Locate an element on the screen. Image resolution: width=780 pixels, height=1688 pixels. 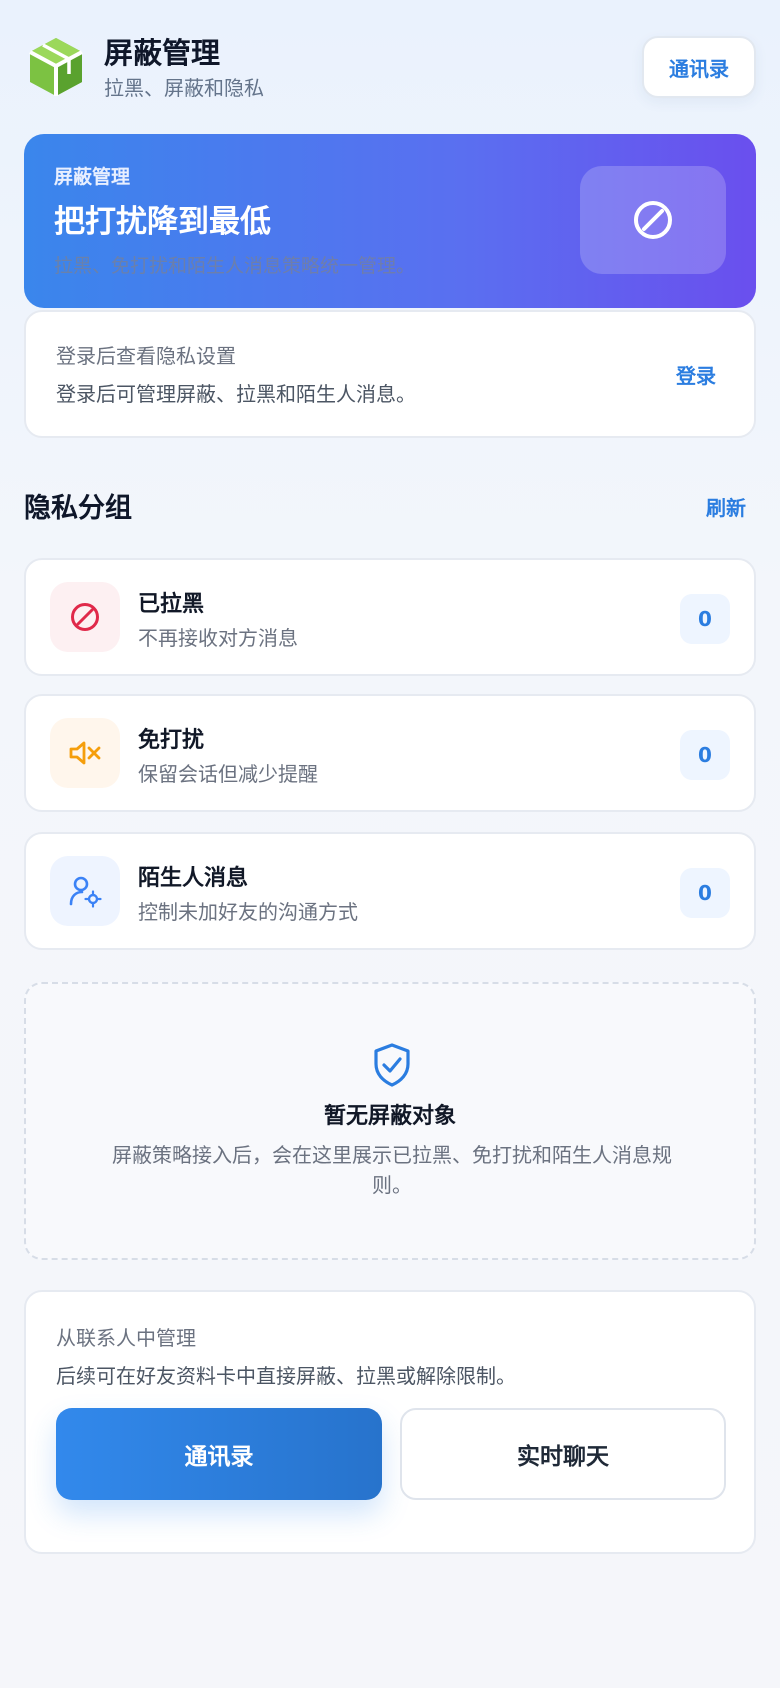
login-button: 登录 is located at coordinates (696, 374).